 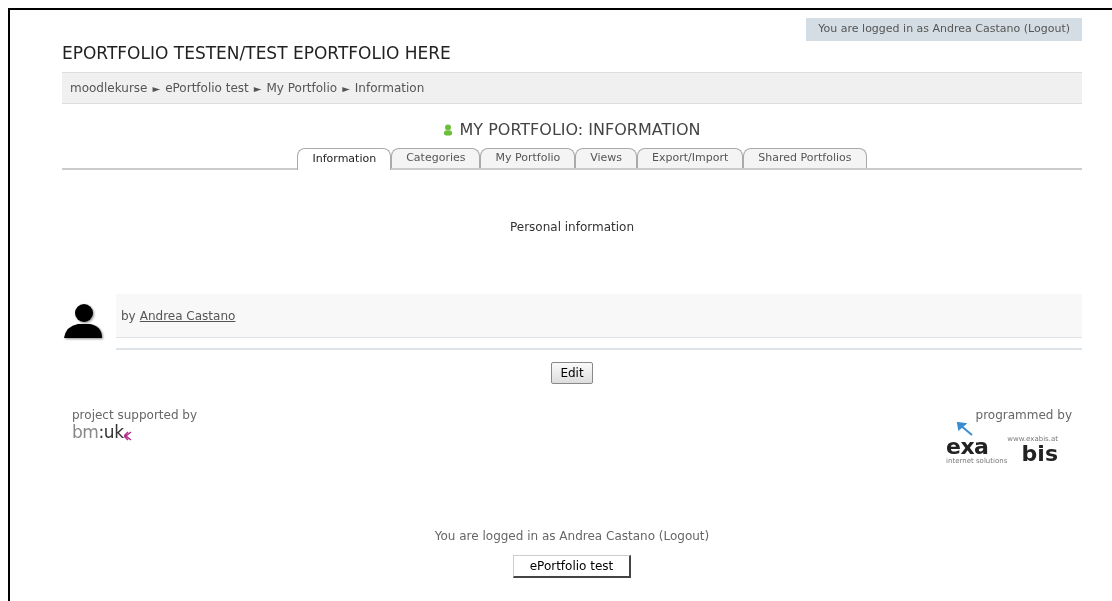 I want to click on supported-label: project supported by, so click(x=135, y=415).